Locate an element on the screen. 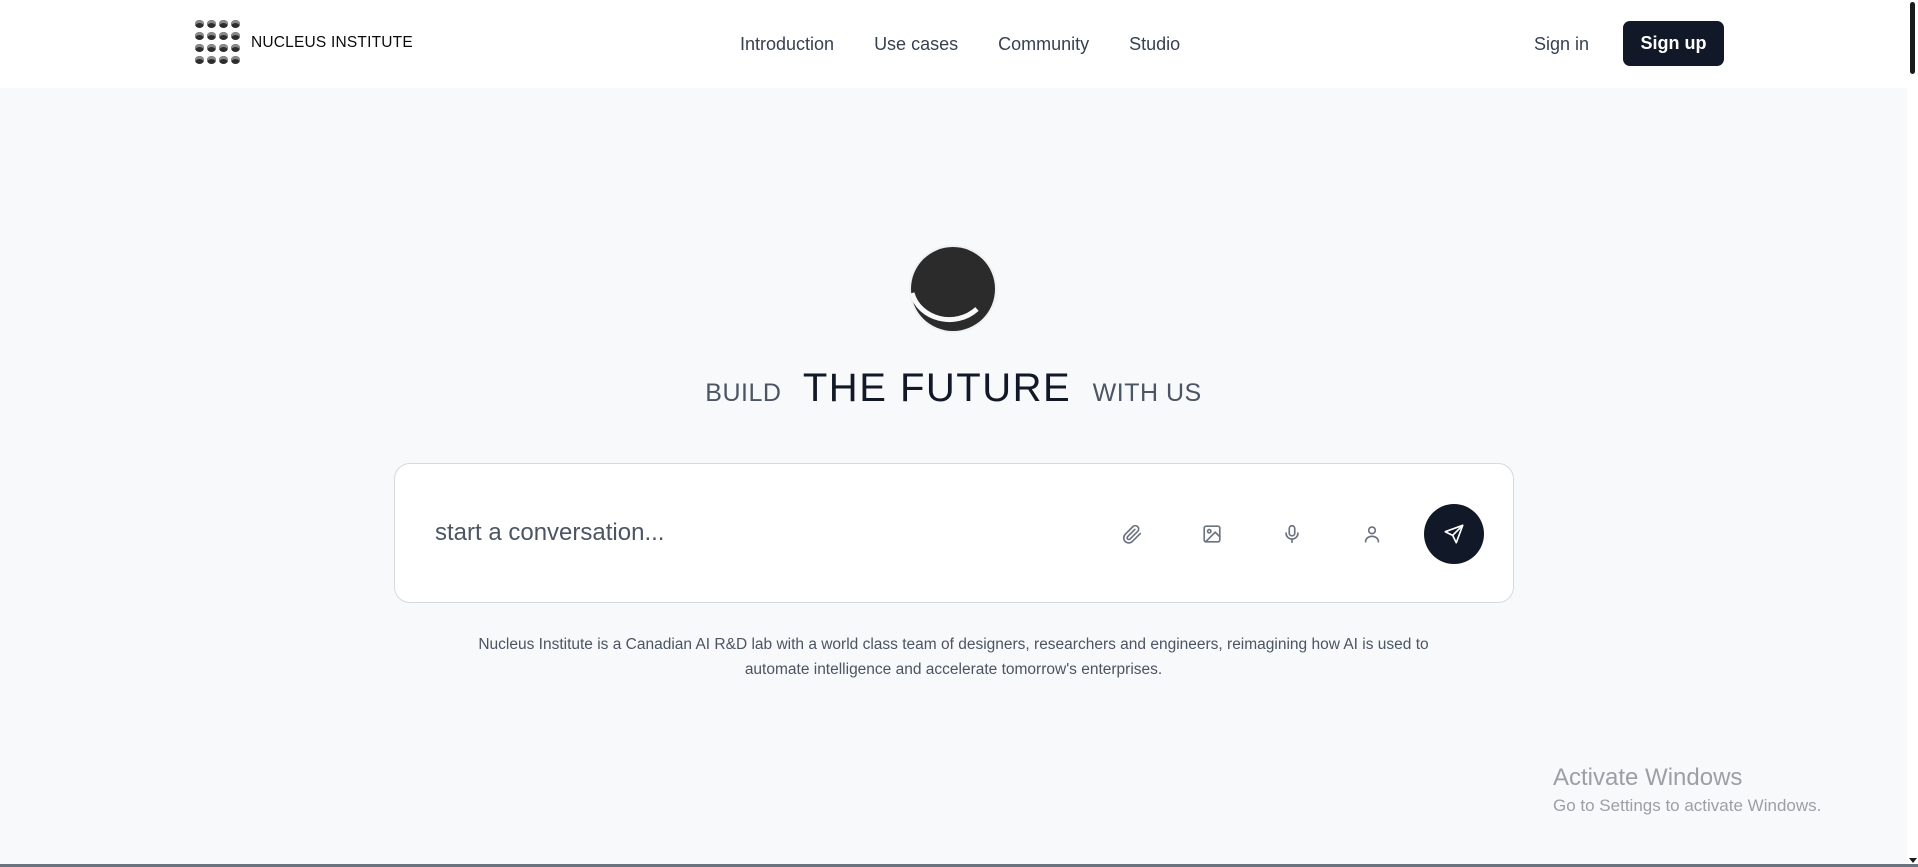 The height and width of the screenshot is (867, 1918). user-icon is located at coordinates (1372, 534).